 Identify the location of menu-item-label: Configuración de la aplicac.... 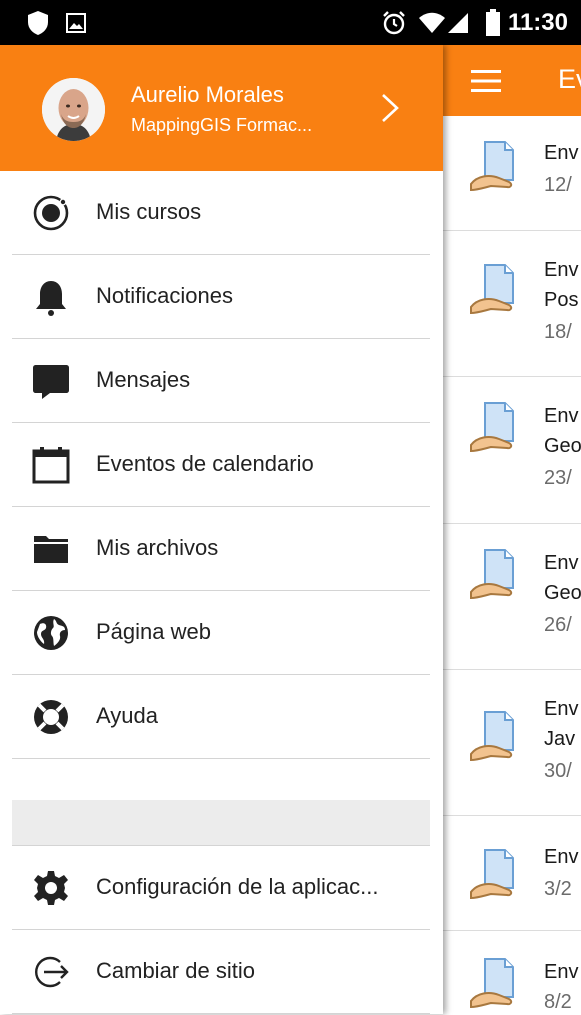
(237, 886).